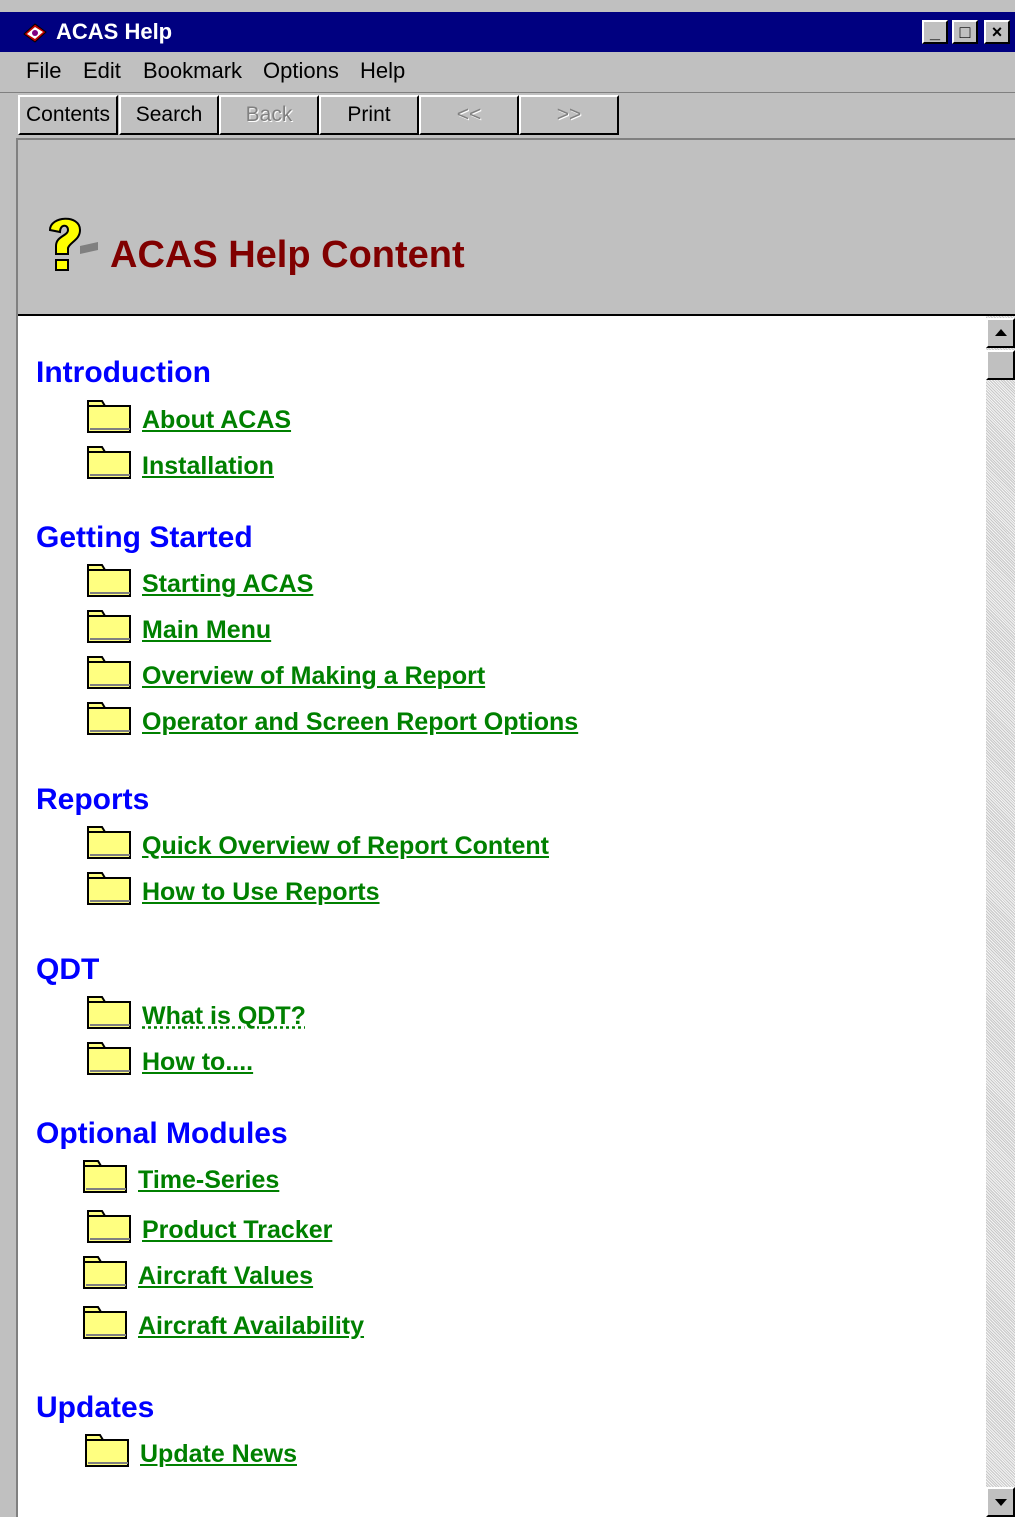  I want to click on title-bar: ACAS Help _ □ ×, so click(507, 32).